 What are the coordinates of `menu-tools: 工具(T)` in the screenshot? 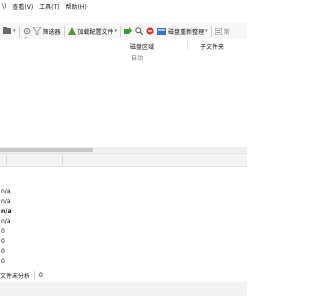 It's located at (49, 6).